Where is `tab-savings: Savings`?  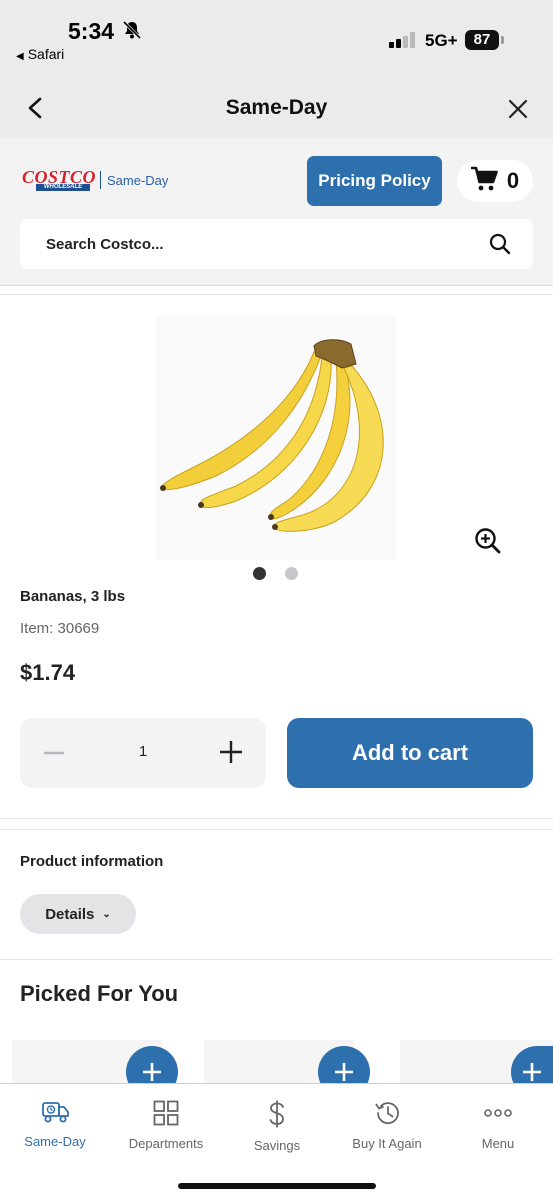 tab-savings: Savings is located at coordinates (277, 1126).